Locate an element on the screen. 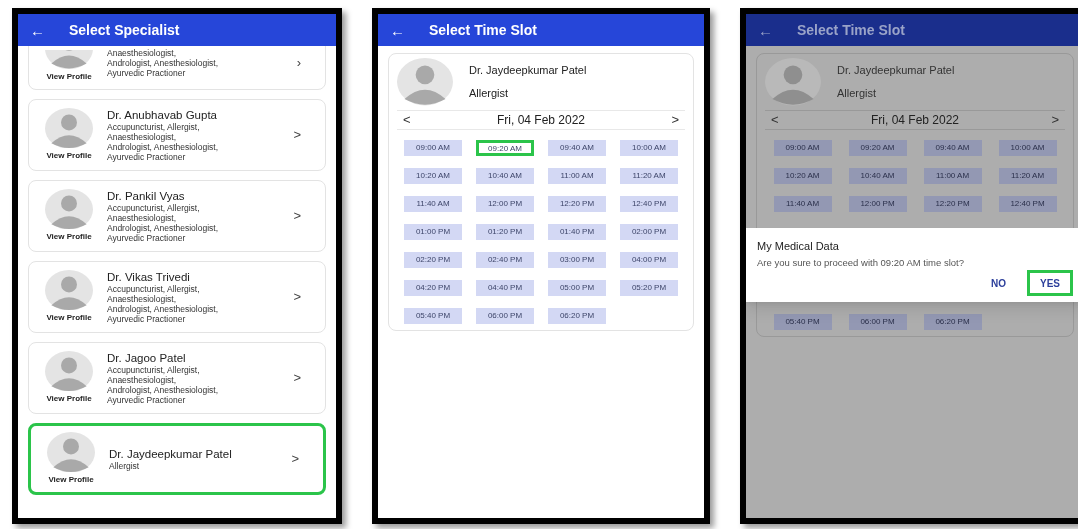 This screenshot has width=1078, height=529. time-slot-button: 01:40 PM is located at coordinates (577, 231).